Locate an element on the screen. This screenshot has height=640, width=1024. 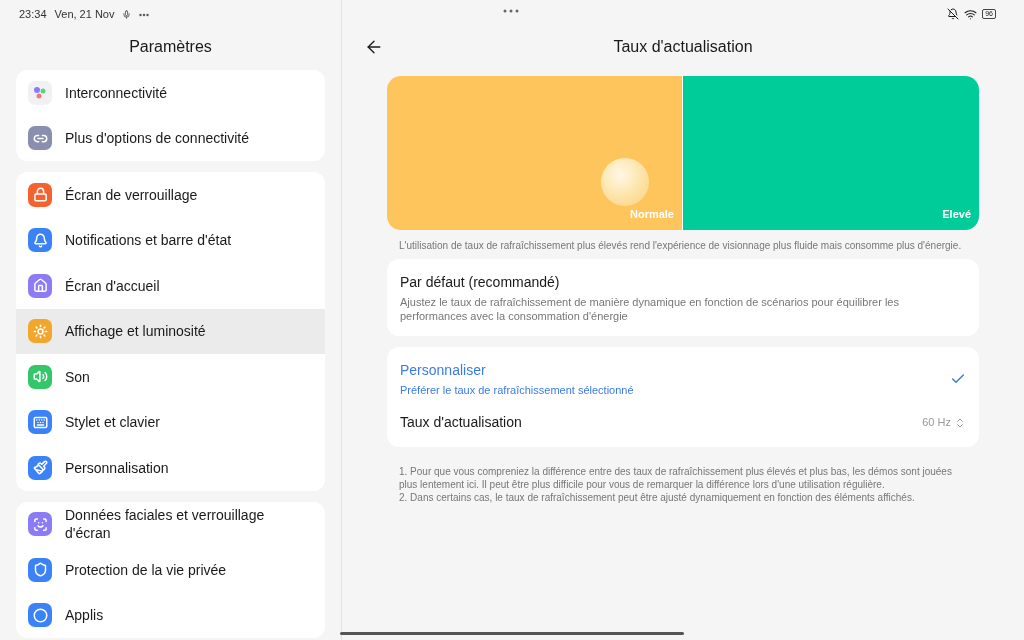
option-subtitle: Ajustez le taux de rafraîchissement de manière dynamique en fonction de scénarios pour équilibrer les performances avec la consommation d'énergie is located at coordinates (650, 309).